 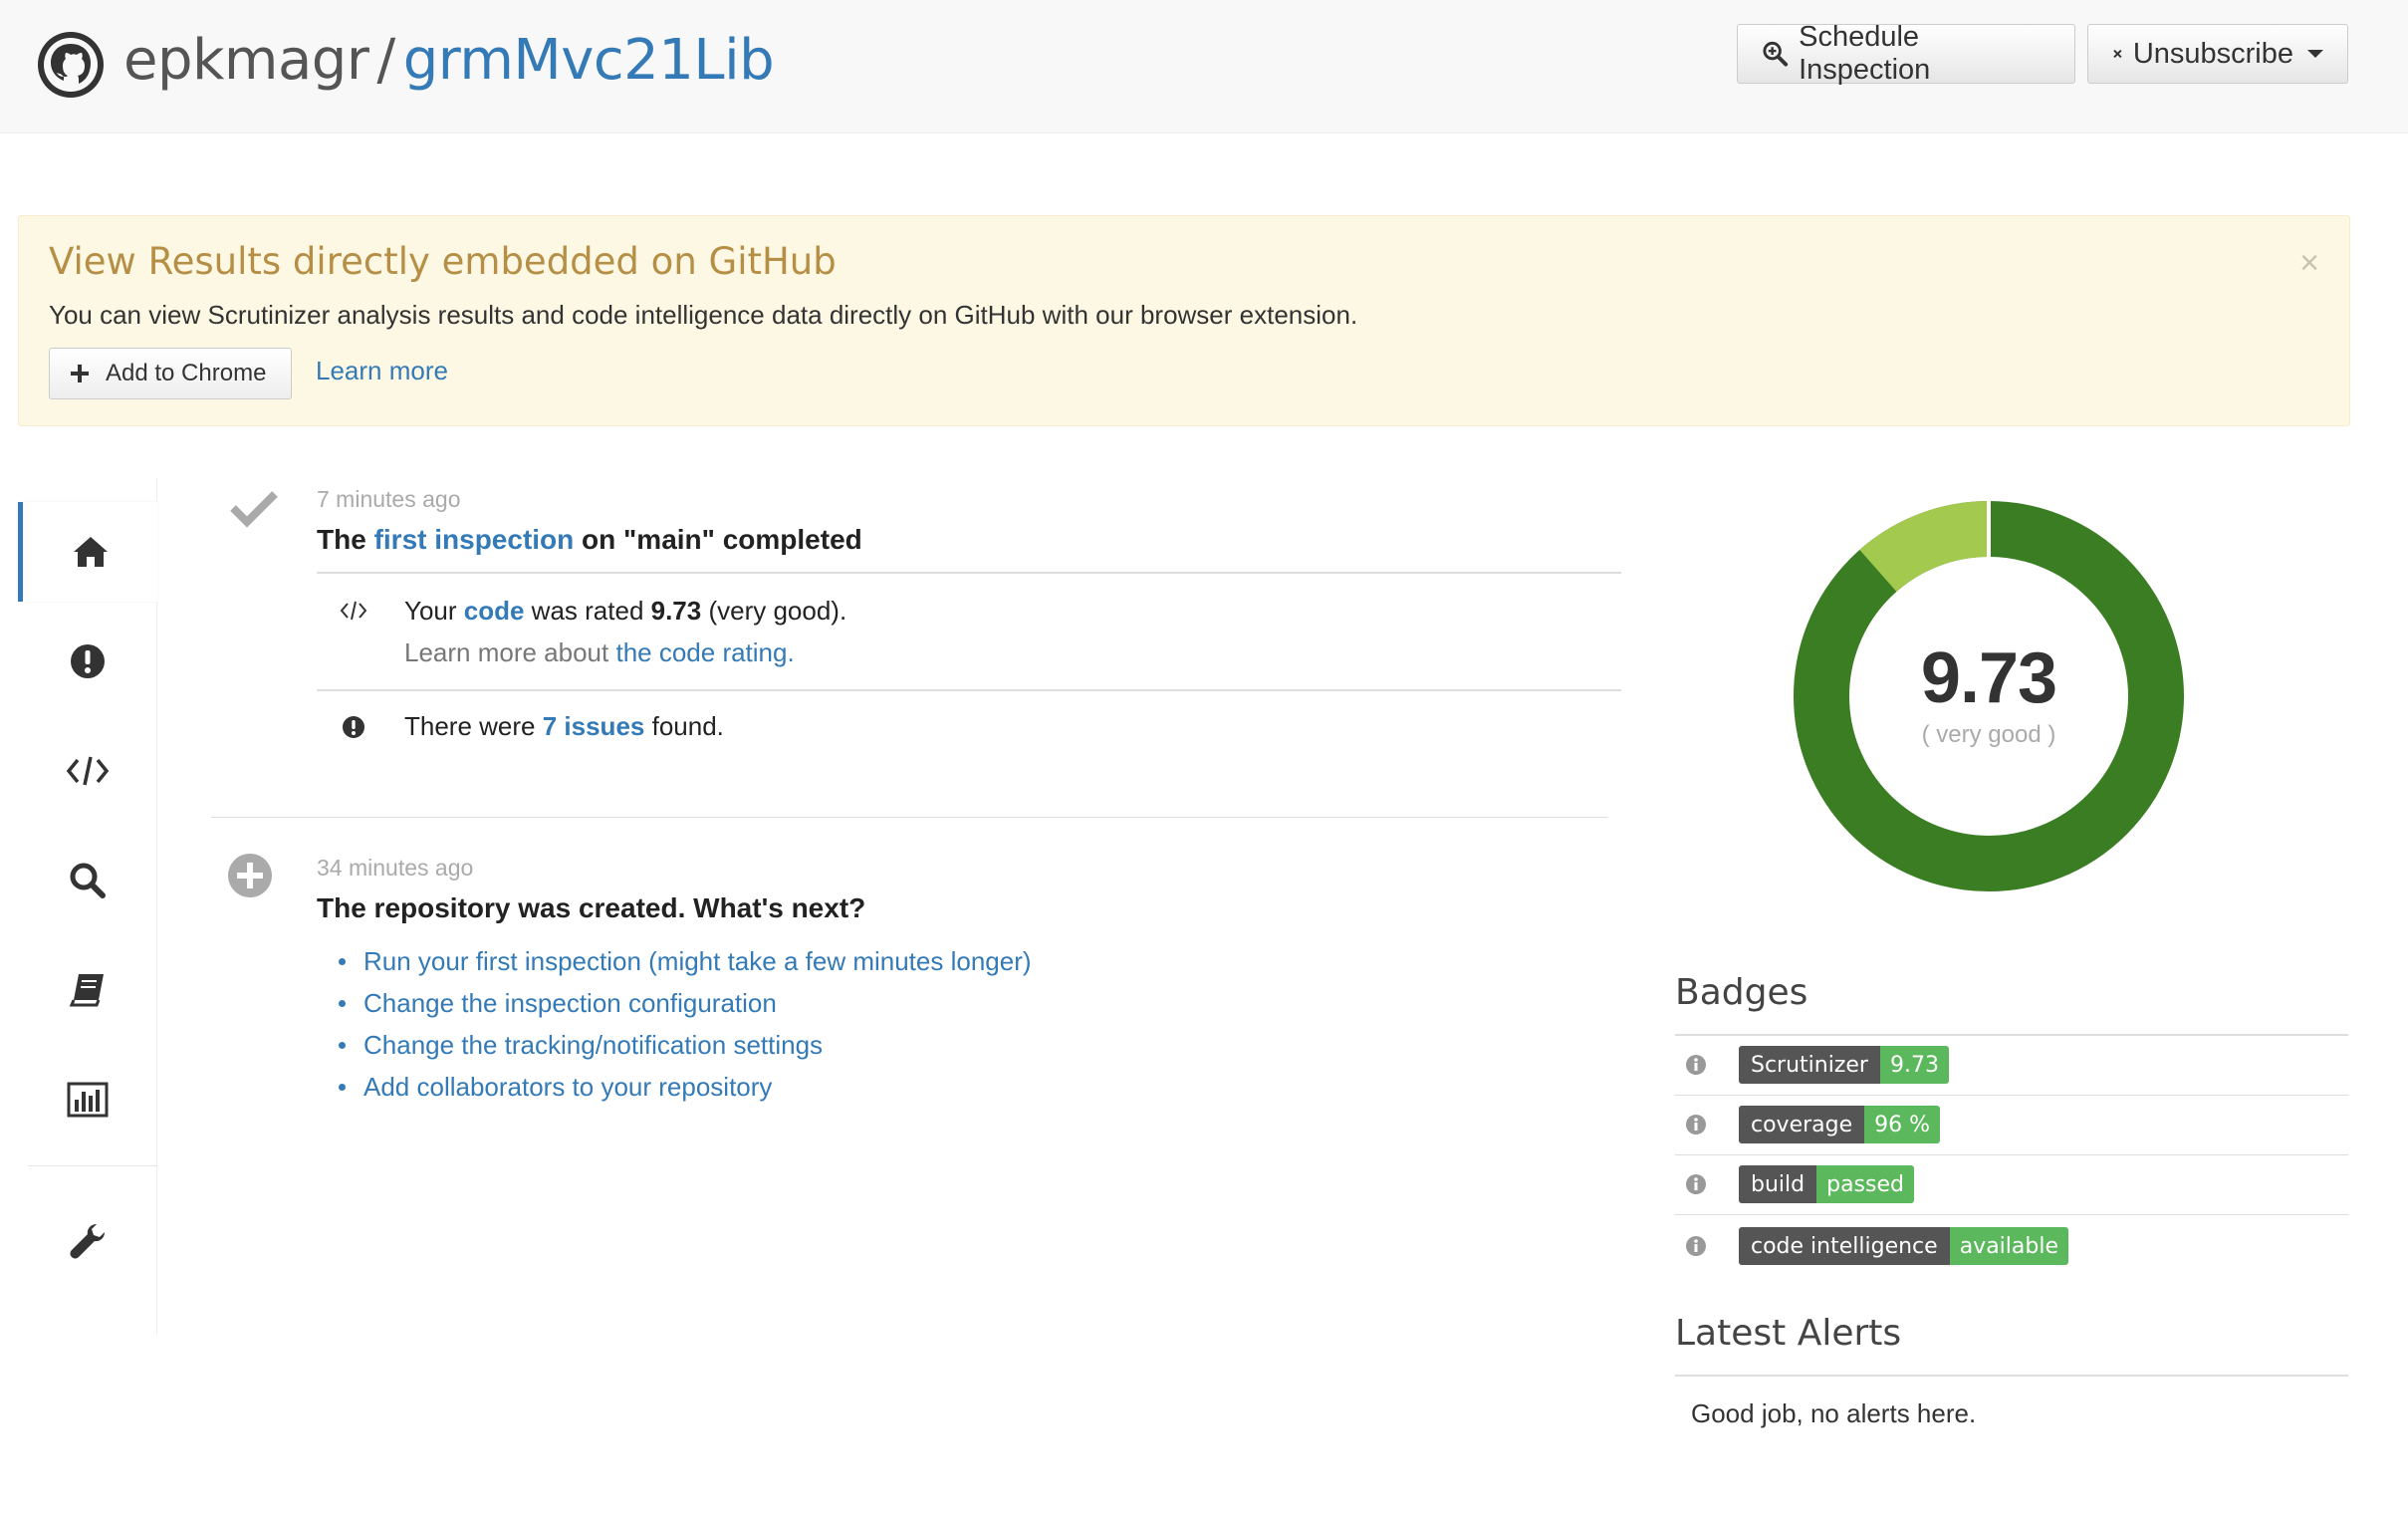 I want to click on rating-text: (very good)., so click(x=774, y=611).